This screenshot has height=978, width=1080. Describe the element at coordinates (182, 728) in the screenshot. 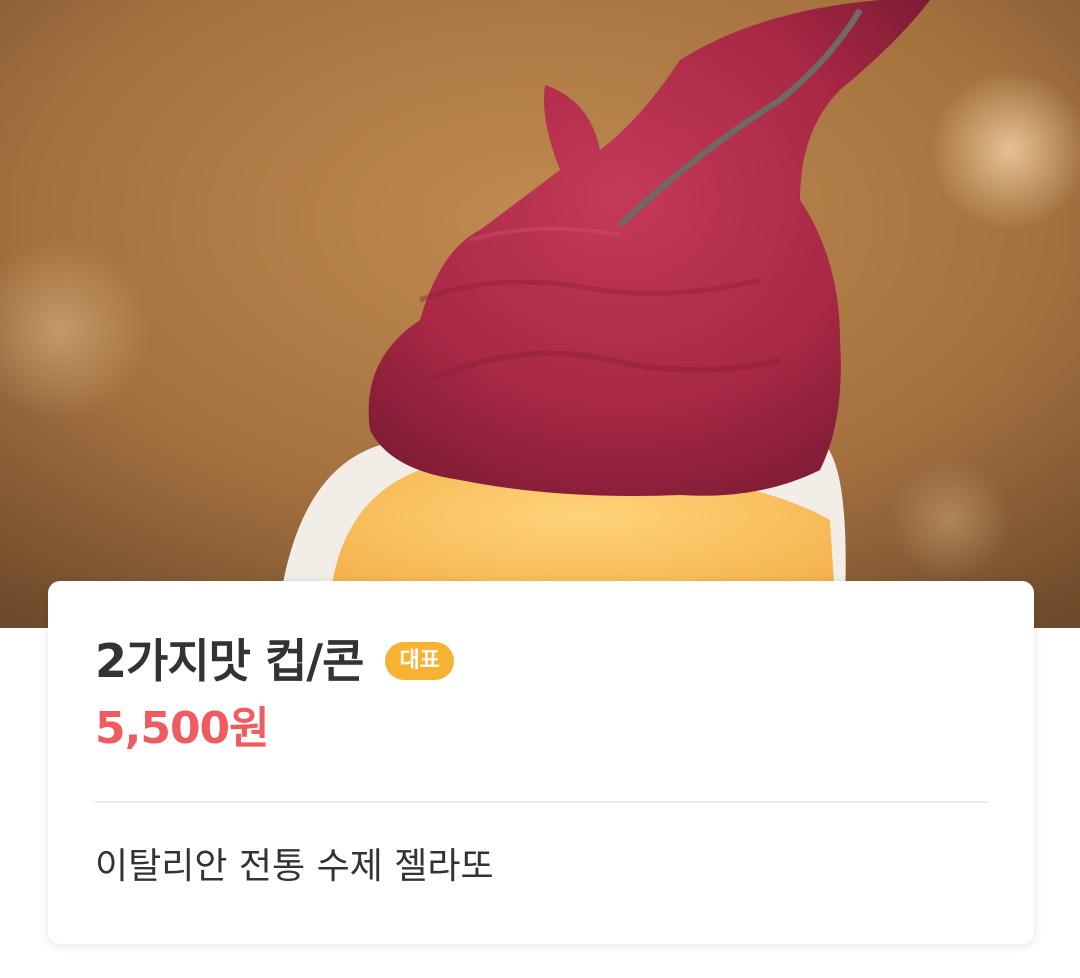

I see `product-price: 5,500원` at that location.